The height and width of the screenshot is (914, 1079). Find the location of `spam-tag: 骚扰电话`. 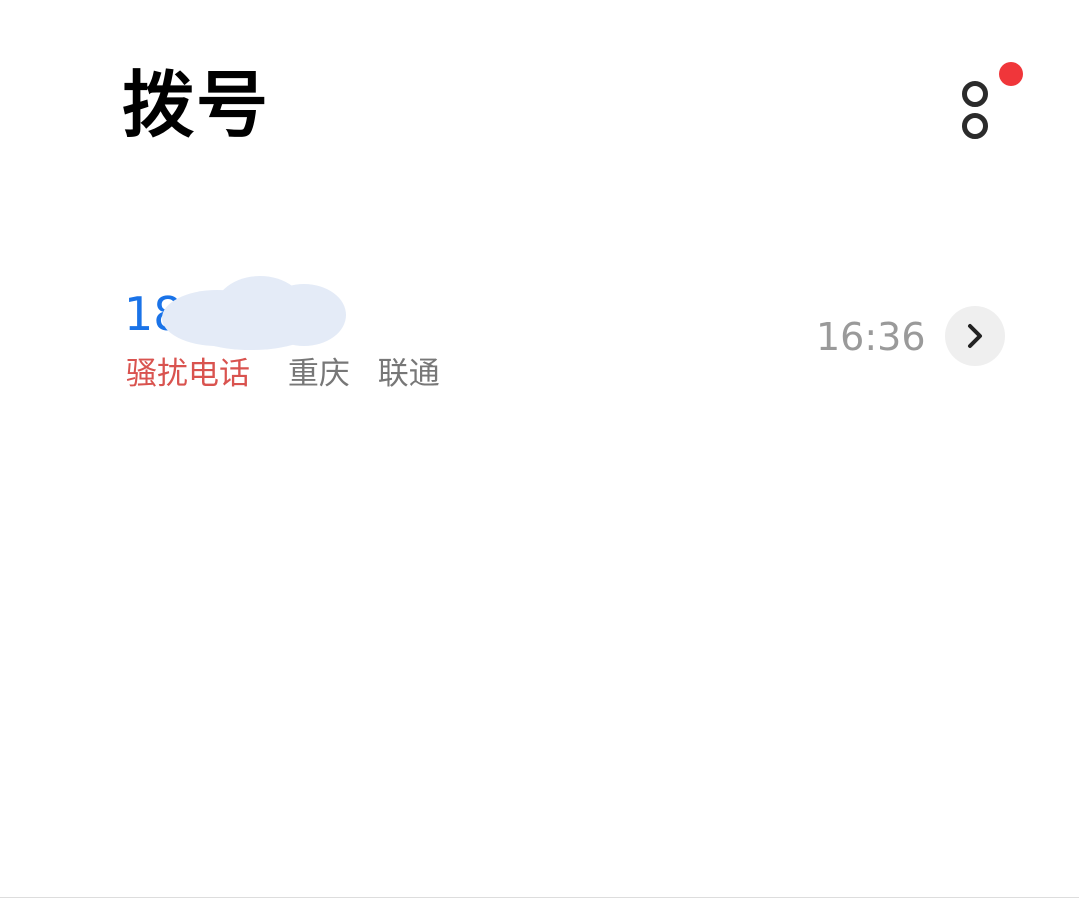

spam-tag: 骚扰电话 is located at coordinates (188, 374).